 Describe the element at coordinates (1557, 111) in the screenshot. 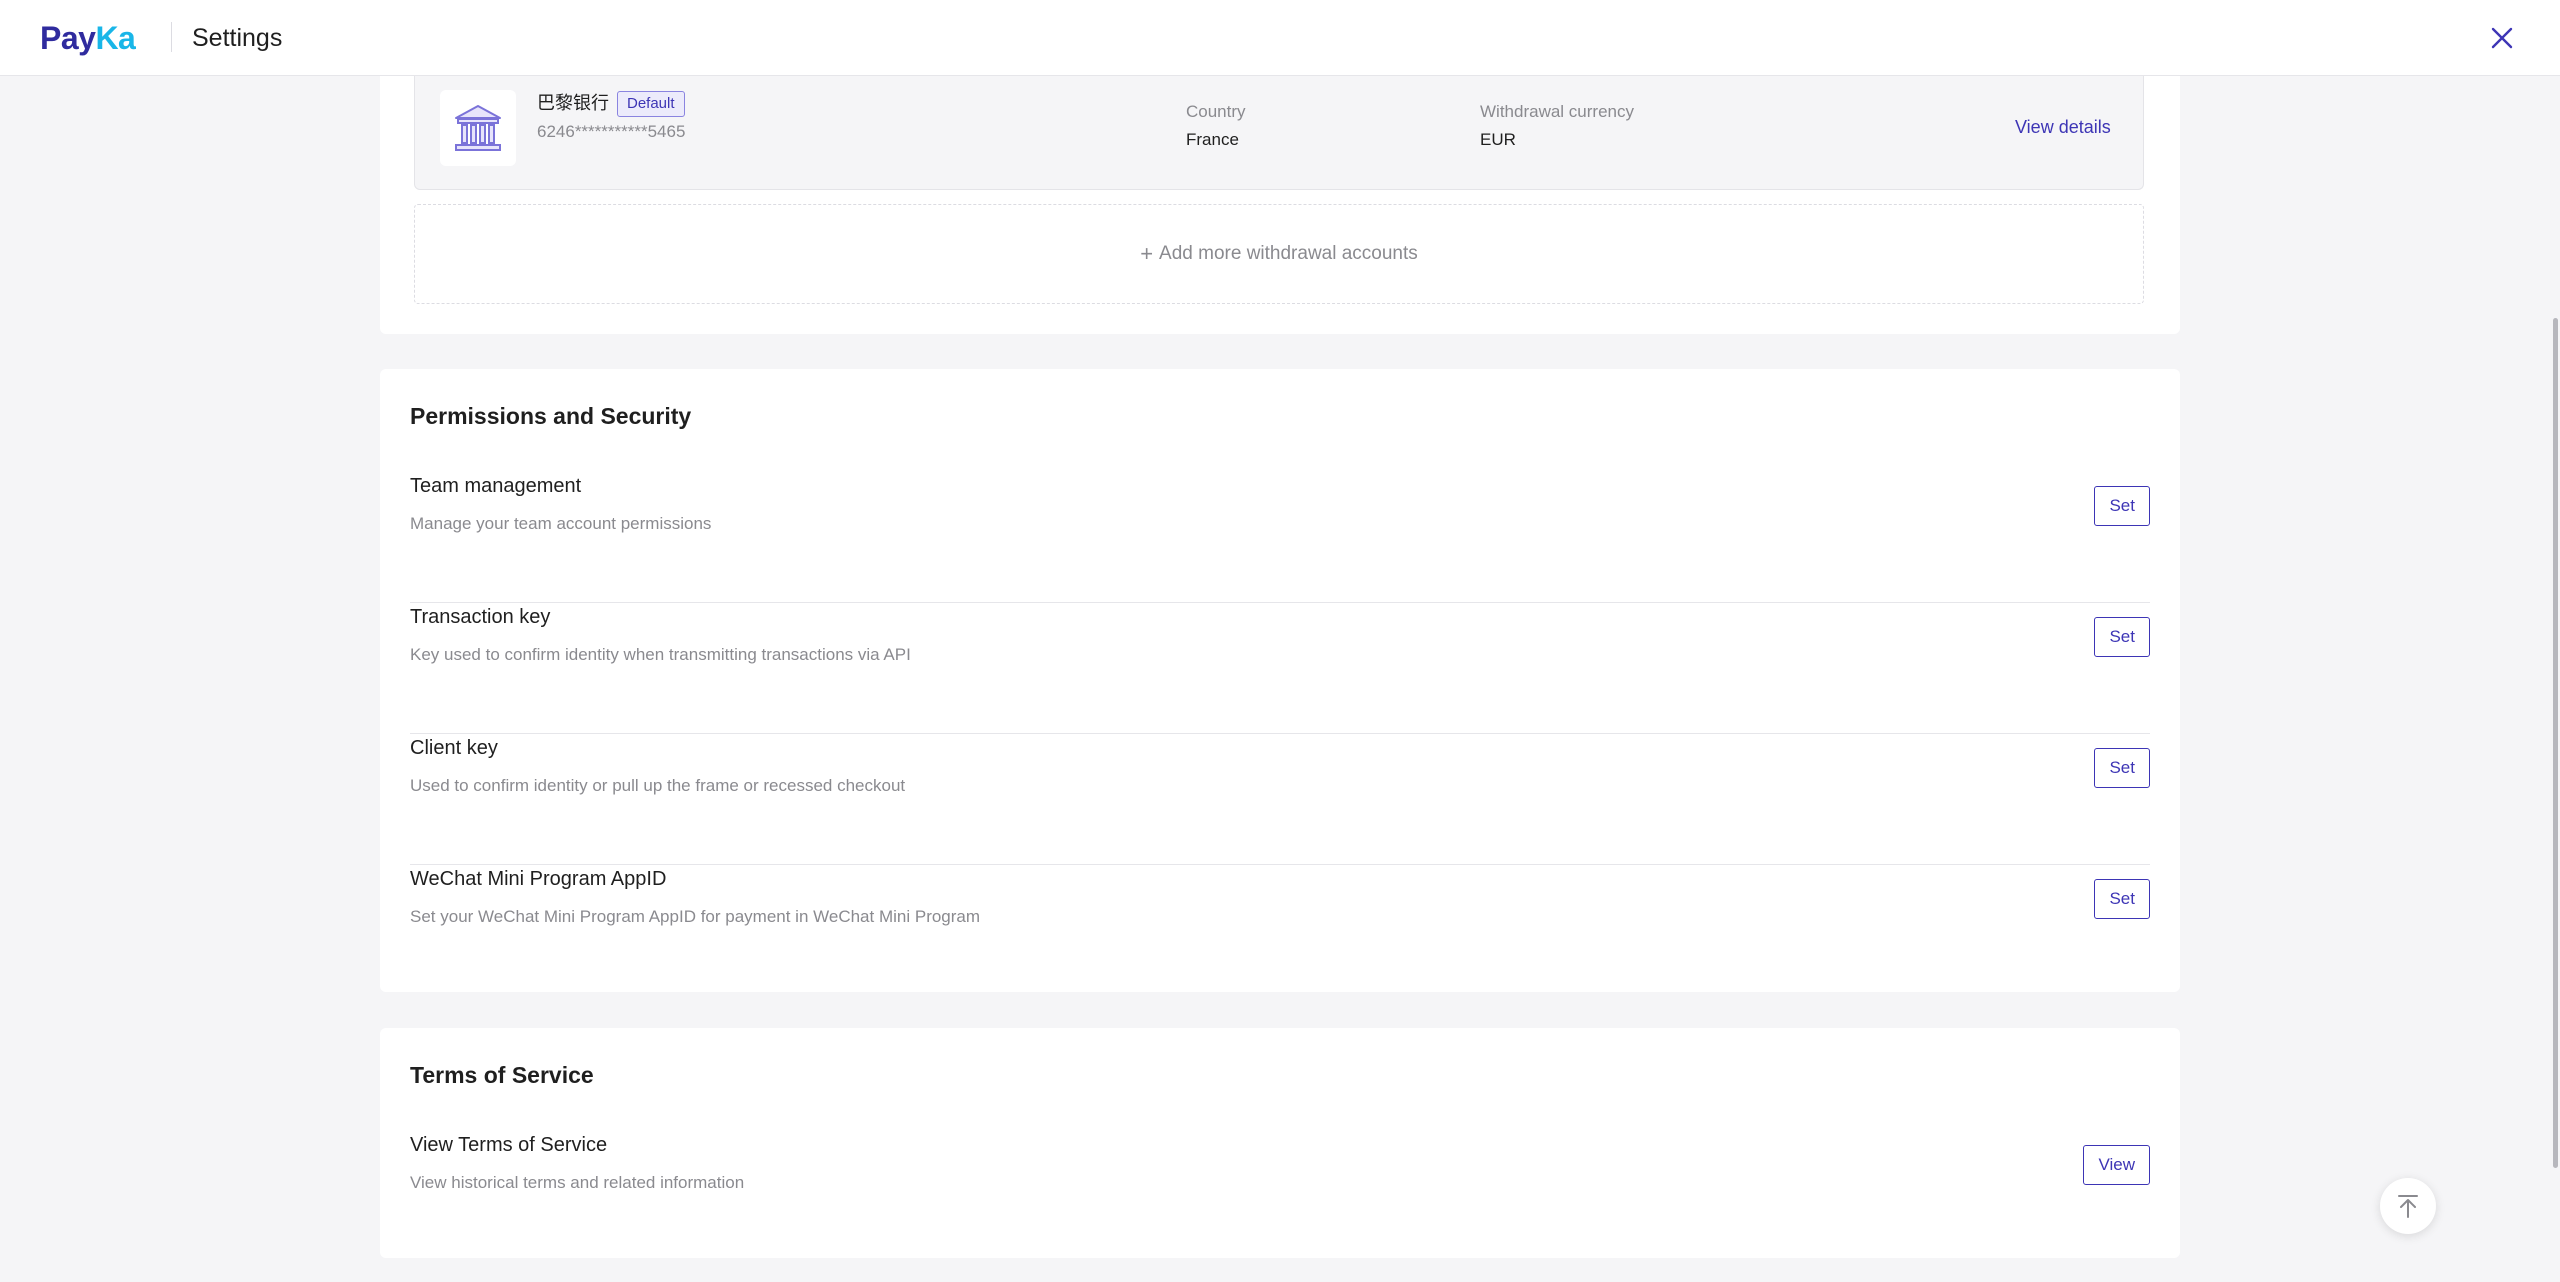

I see `withdrawal-currency-label: Withdrawal currency` at that location.